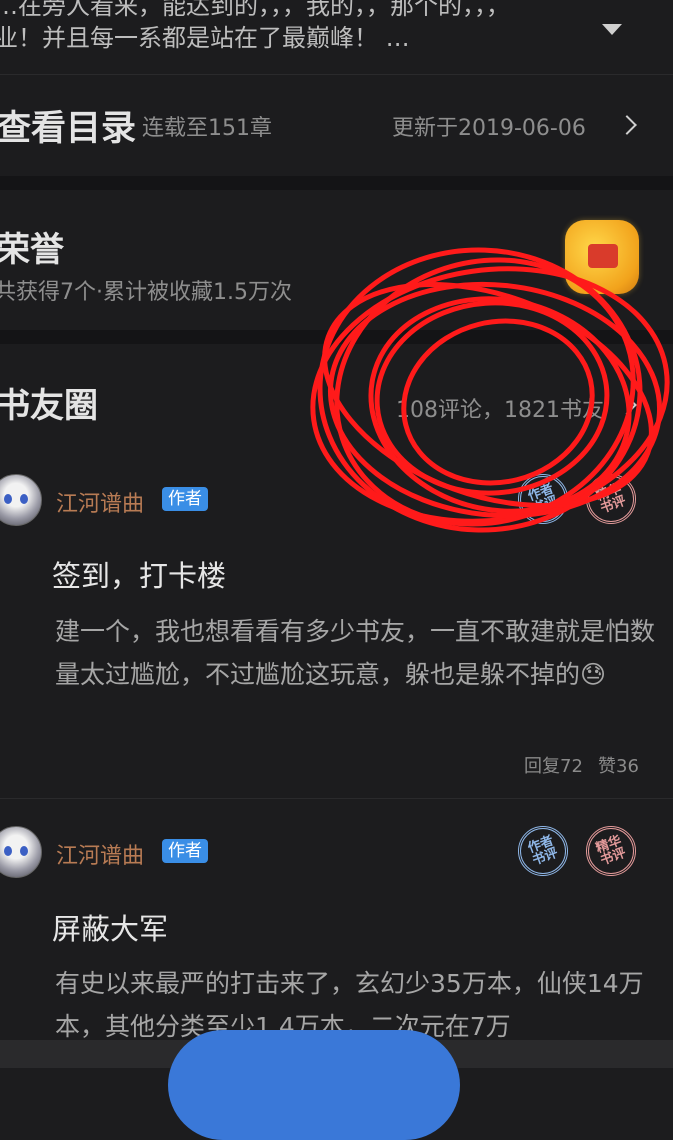 The height and width of the screenshot is (1140, 673). What do you see at coordinates (49, 406) in the screenshot?
I see `book-circle-title: 书友圈` at bounding box center [49, 406].